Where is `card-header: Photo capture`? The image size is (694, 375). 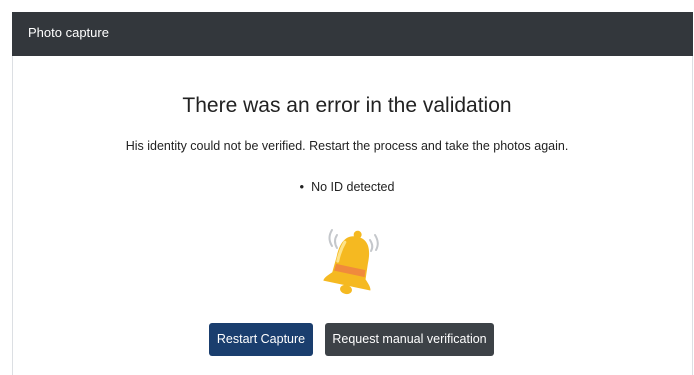
card-header: Photo capture is located at coordinates (352, 34).